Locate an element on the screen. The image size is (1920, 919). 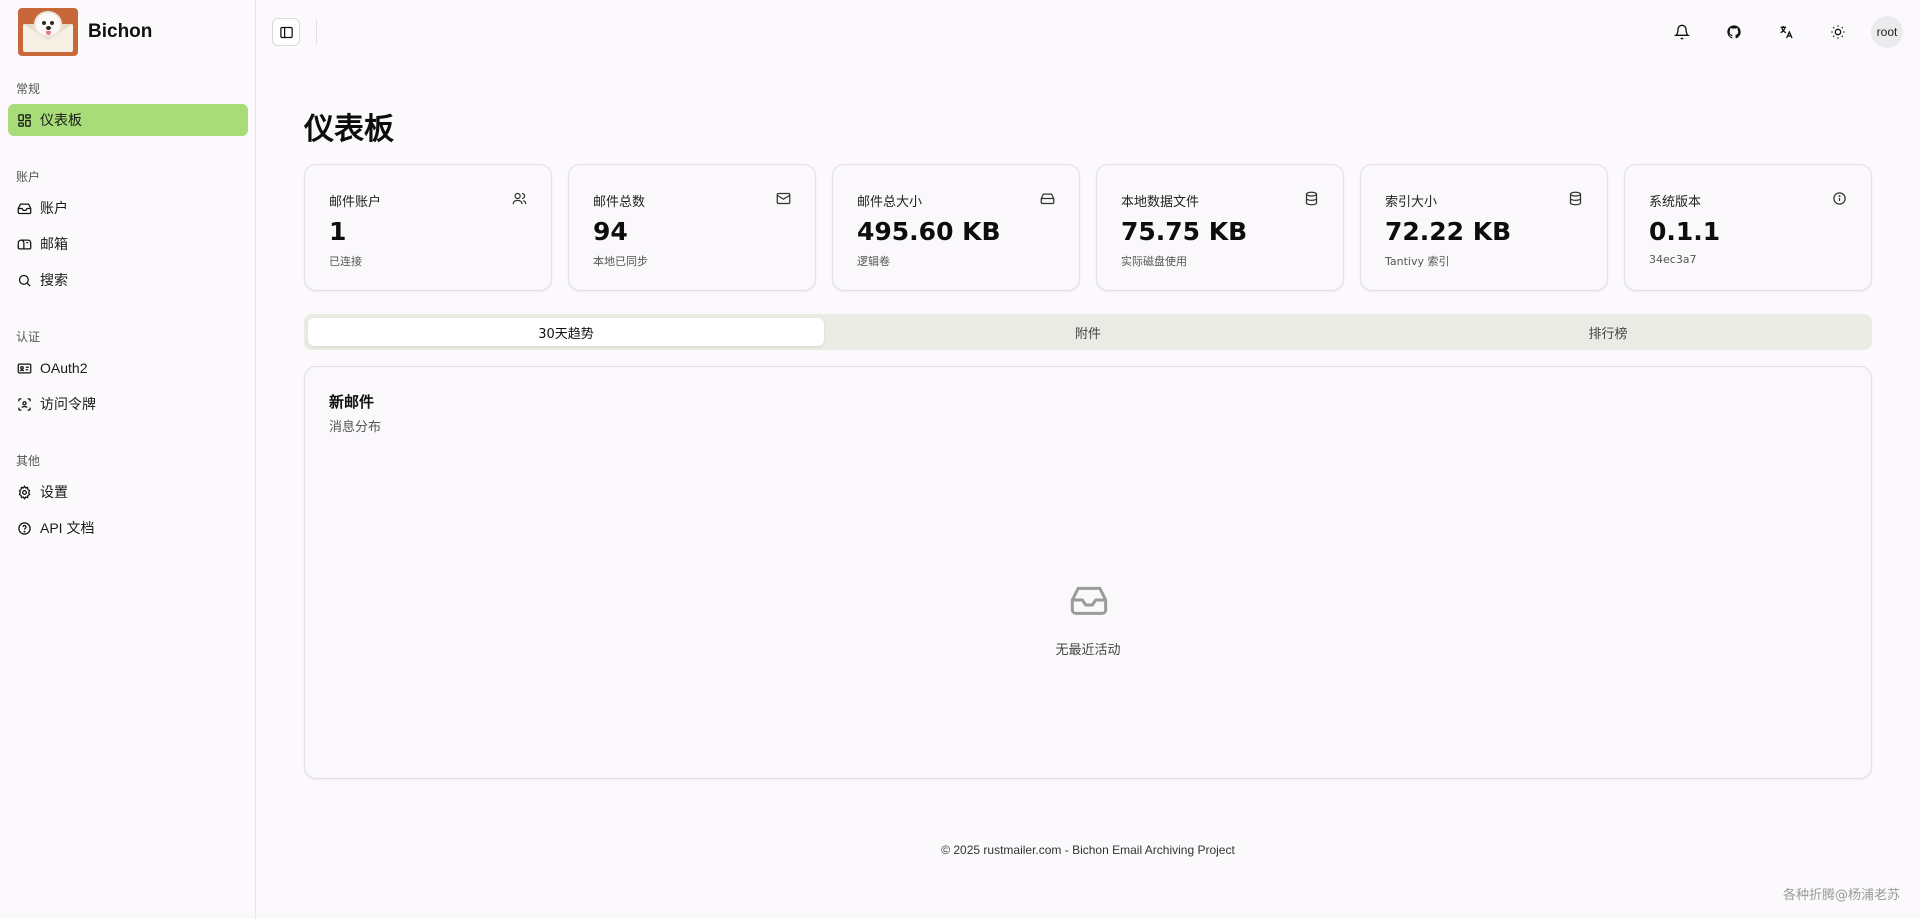
section-label-auth: 认证 is located at coordinates (28, 337).